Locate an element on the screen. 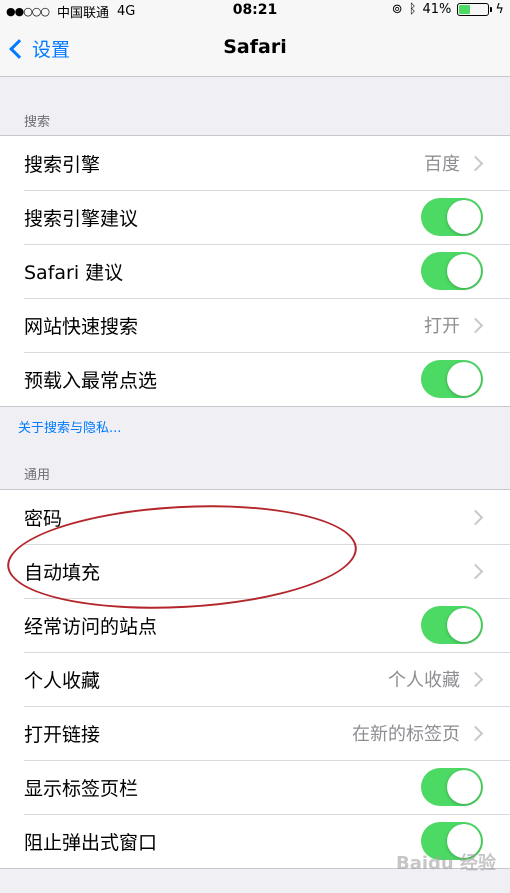  baidu-watermark-logo: Baidu 经验 is located at coordinates (445, 863).